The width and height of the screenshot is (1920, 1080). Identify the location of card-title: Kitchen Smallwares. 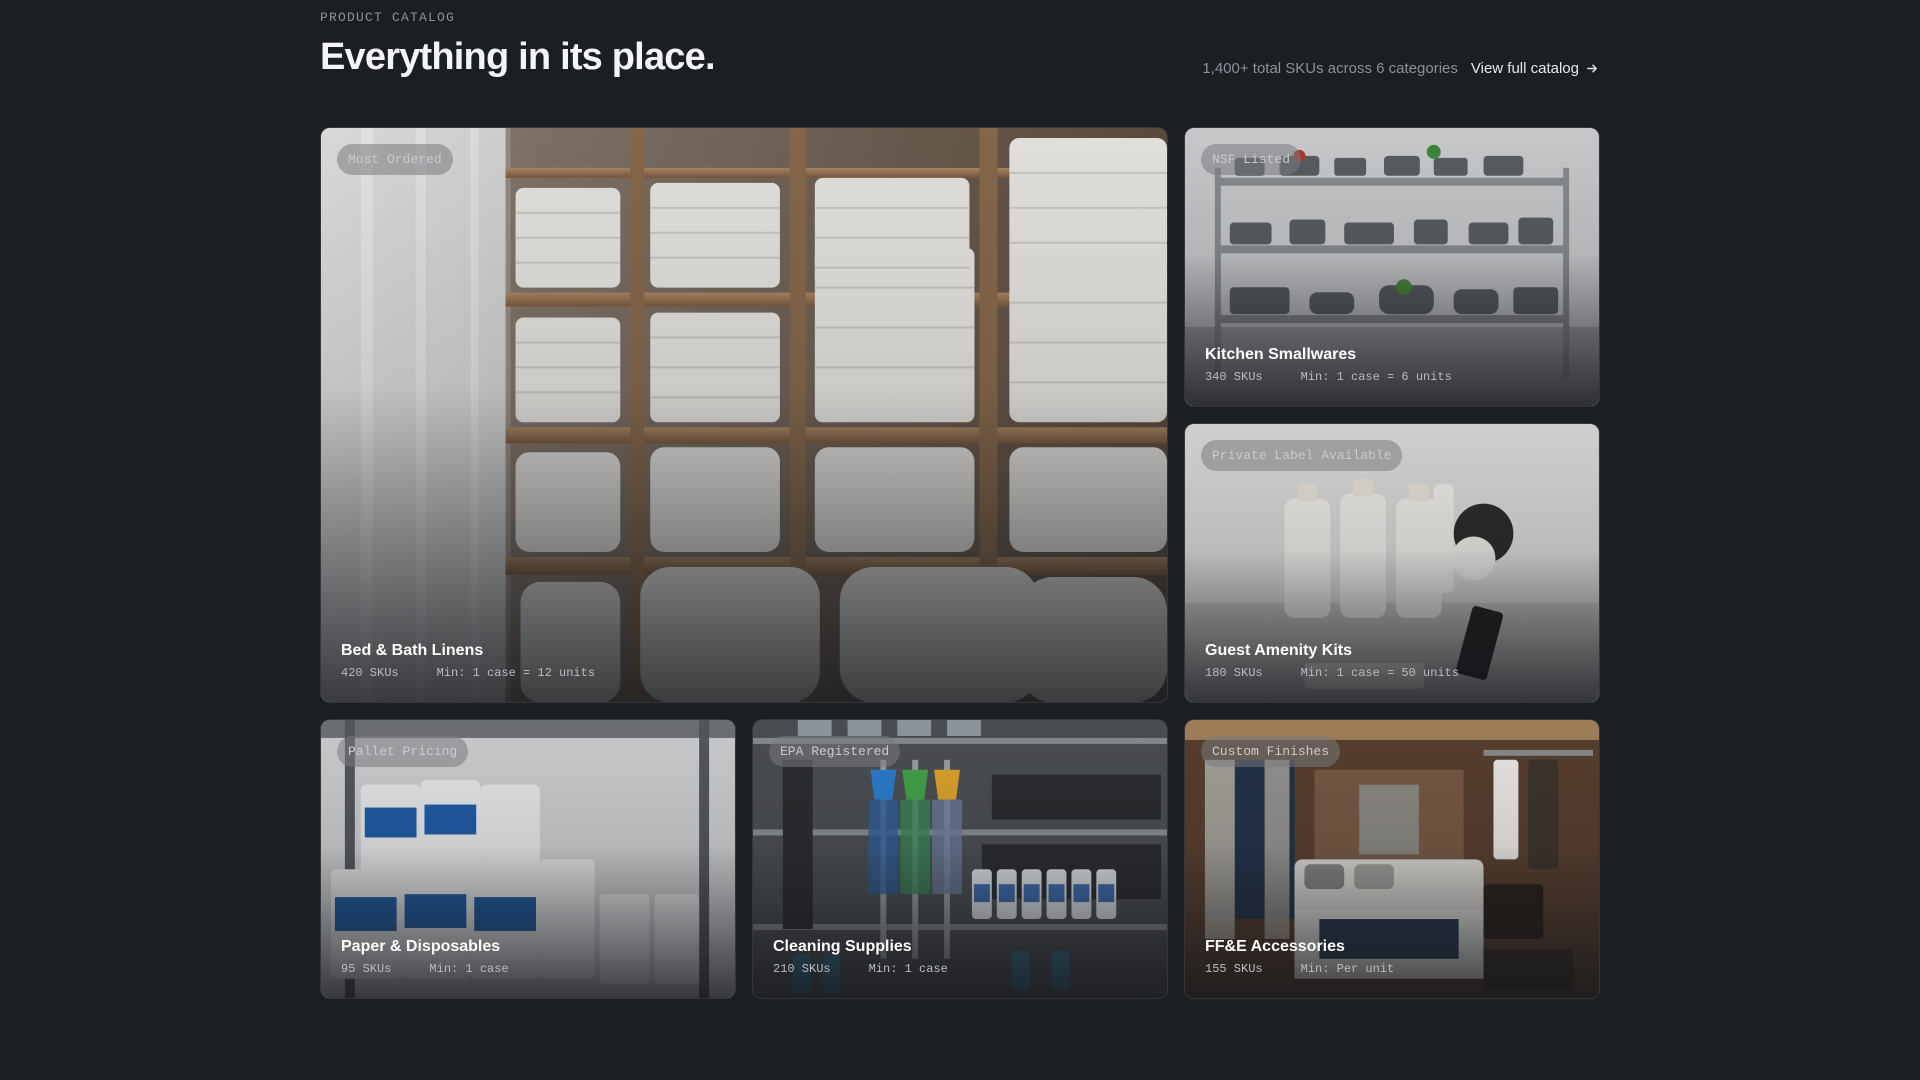
(1281, 354).